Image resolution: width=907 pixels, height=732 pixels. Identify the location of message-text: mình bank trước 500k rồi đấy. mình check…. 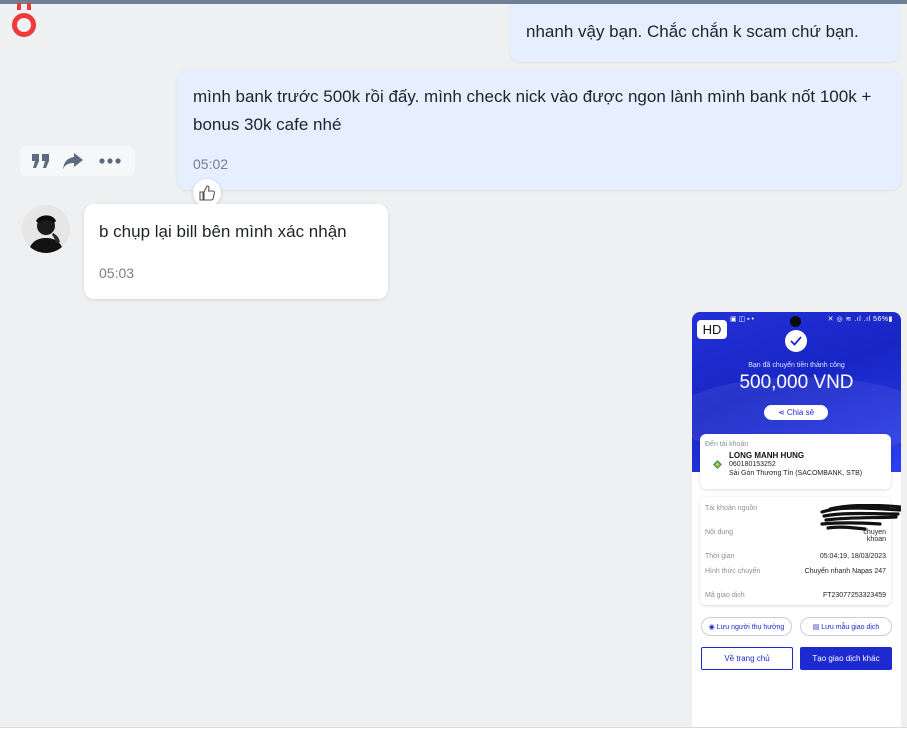
(532, 110).